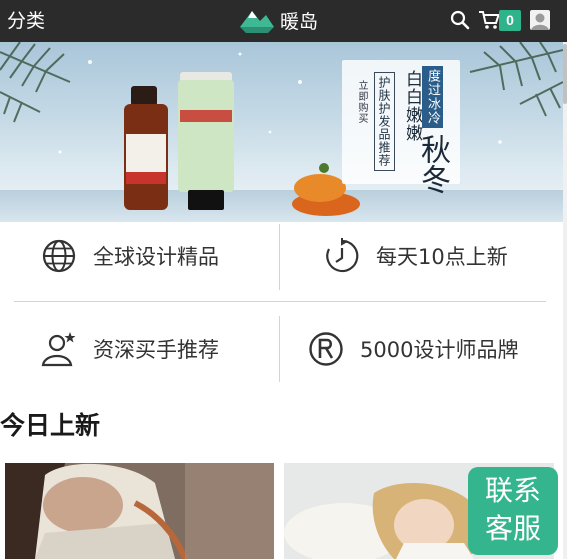 The image size is (567, 559). Describe the element at coordinates (442, 257) in the screenshot. I see `feature-label: 每天10点上新` at that location.